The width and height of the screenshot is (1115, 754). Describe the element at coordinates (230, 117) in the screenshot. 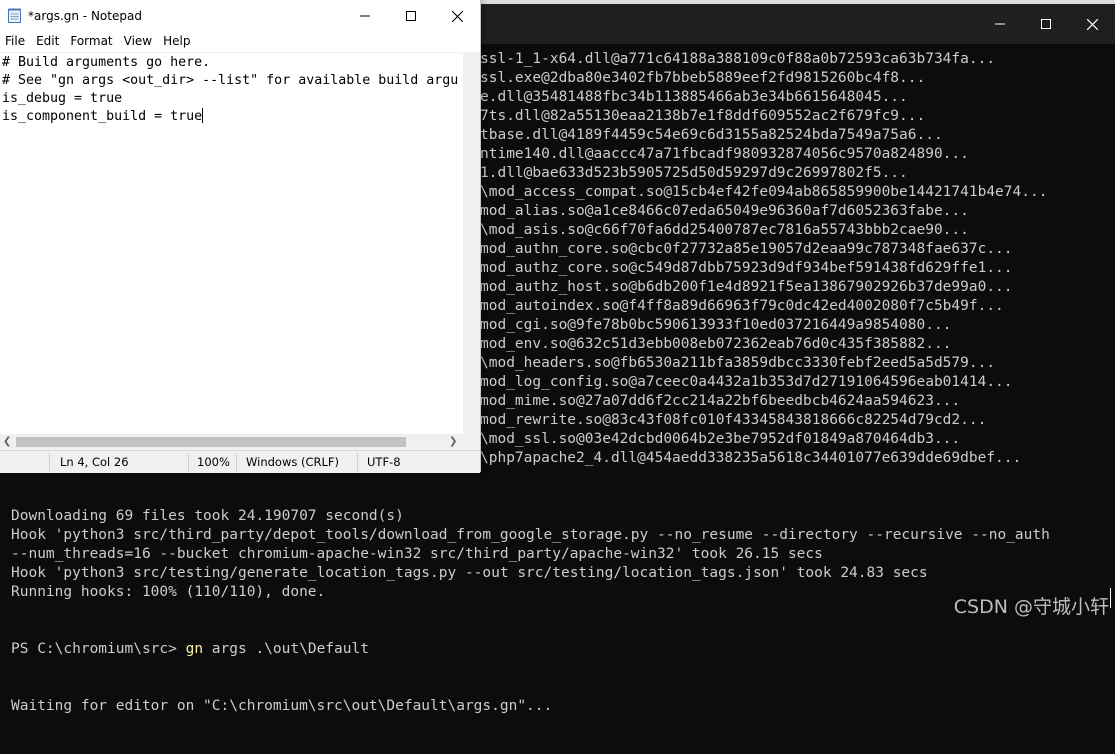

I see `content-line-current: is_component_build = true` at that location.